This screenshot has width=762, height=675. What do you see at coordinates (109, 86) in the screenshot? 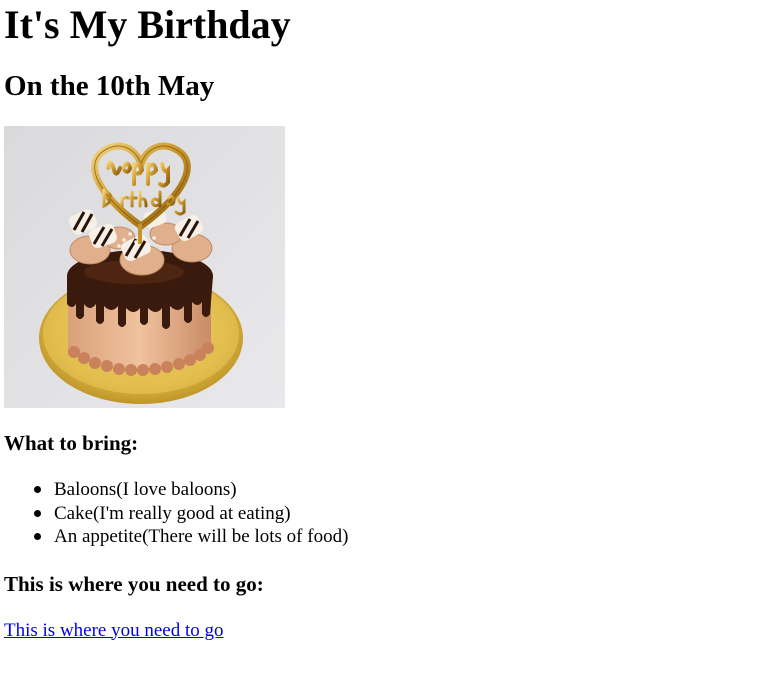
I see `page-subtitle: On the 10th May` at bounding box center [109, 86].